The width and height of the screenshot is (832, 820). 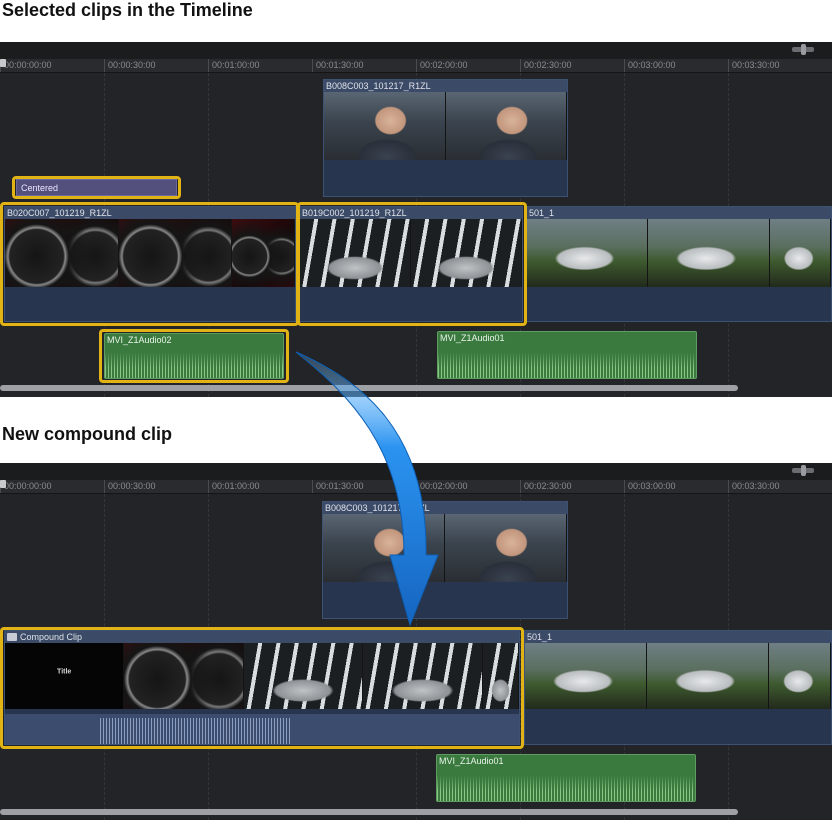 What do you see at coordinates (127, 10) in the screenshot?
I see `heading-selected-clips: Selected clips in the Timeline` at bounding box center [127, 10].